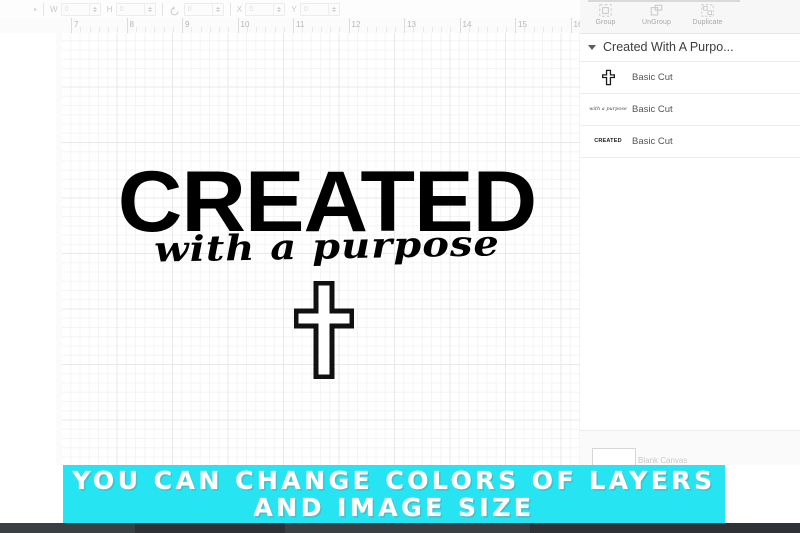 The width and height of the screenshot is (800, 533). I want to click on duplicate-label: Duplicate, so click(707, 22).